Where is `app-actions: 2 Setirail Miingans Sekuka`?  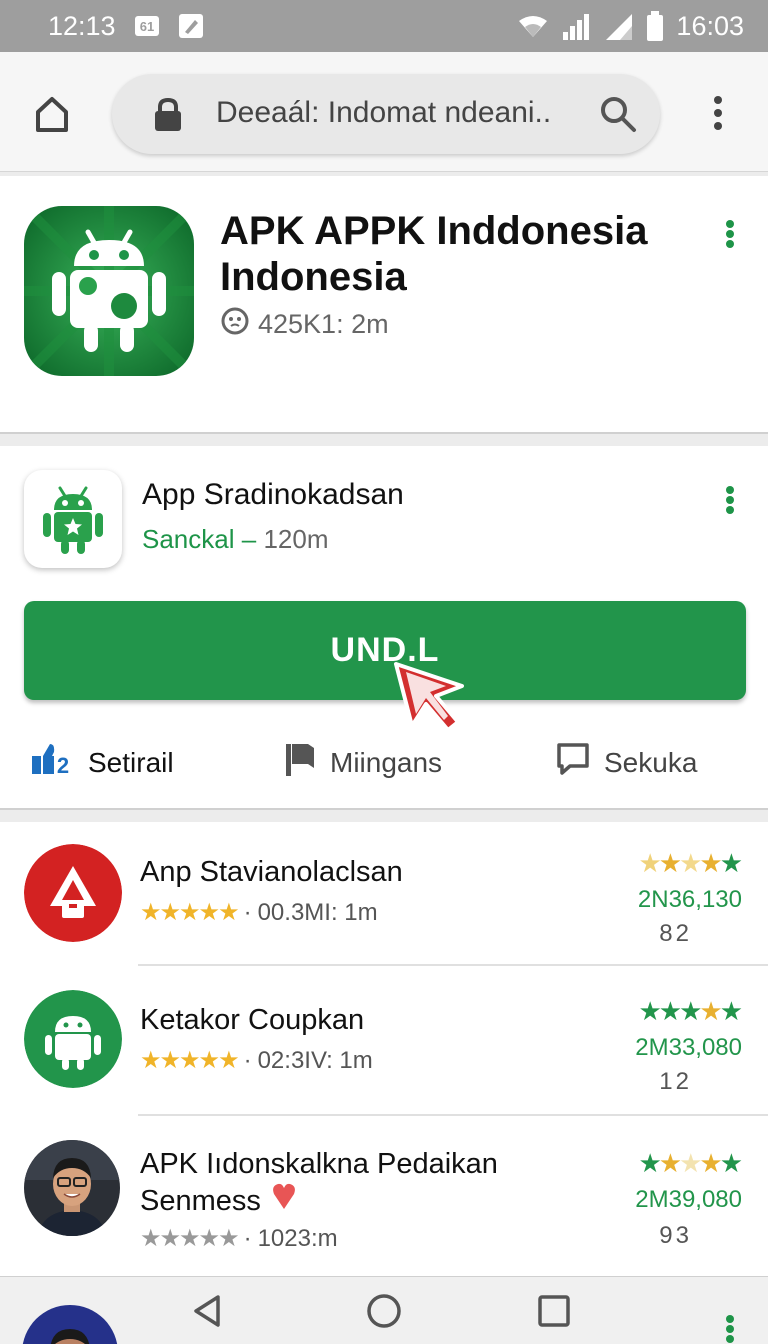 app-actions: 2 Setirail Miingans Sekuka is located at coordinates (384, 762).